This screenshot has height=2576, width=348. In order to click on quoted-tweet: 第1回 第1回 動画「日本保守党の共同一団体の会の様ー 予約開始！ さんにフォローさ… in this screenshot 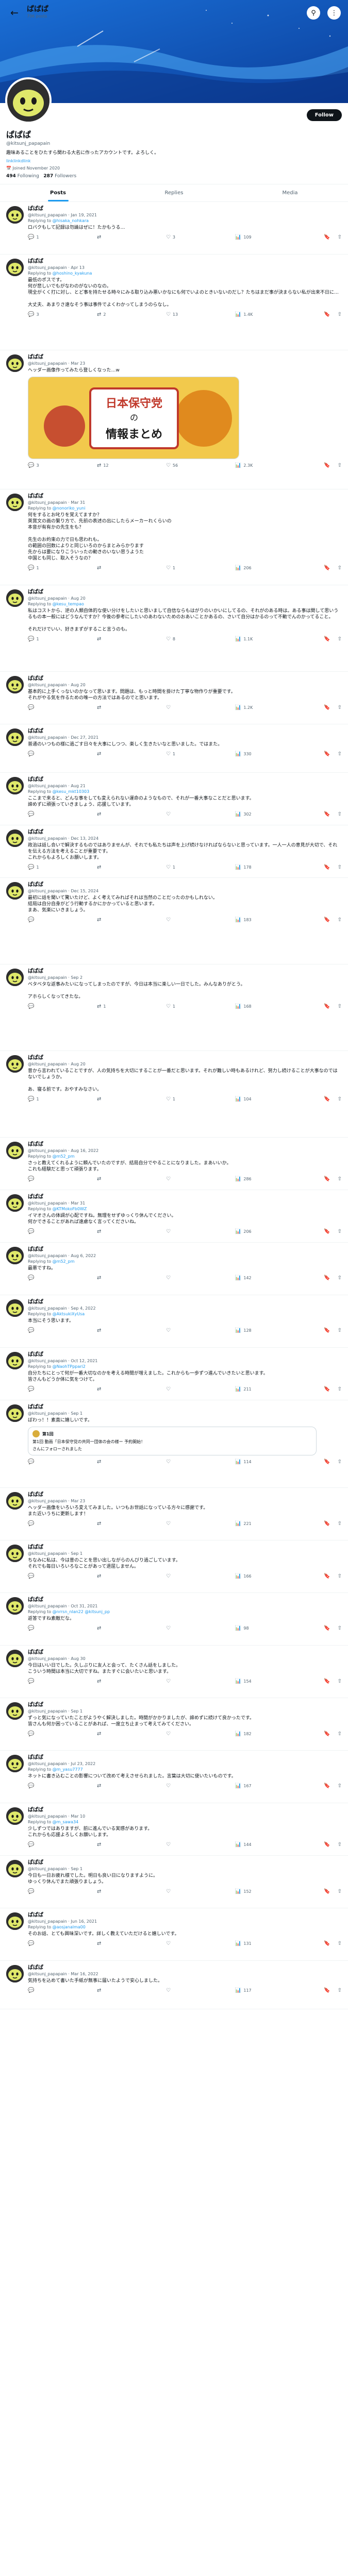, I will do `click(172, 1441)`.